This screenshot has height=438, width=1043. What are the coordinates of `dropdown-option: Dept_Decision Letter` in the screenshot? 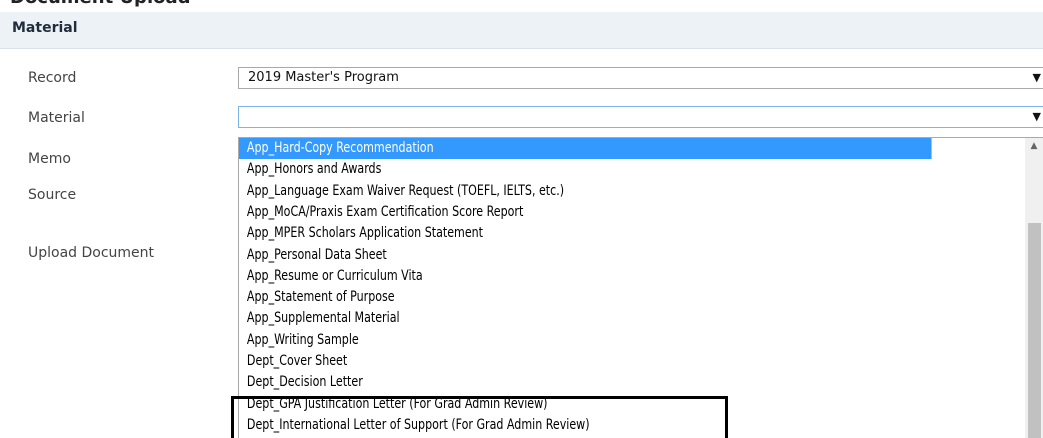 It's located at (585, 382).